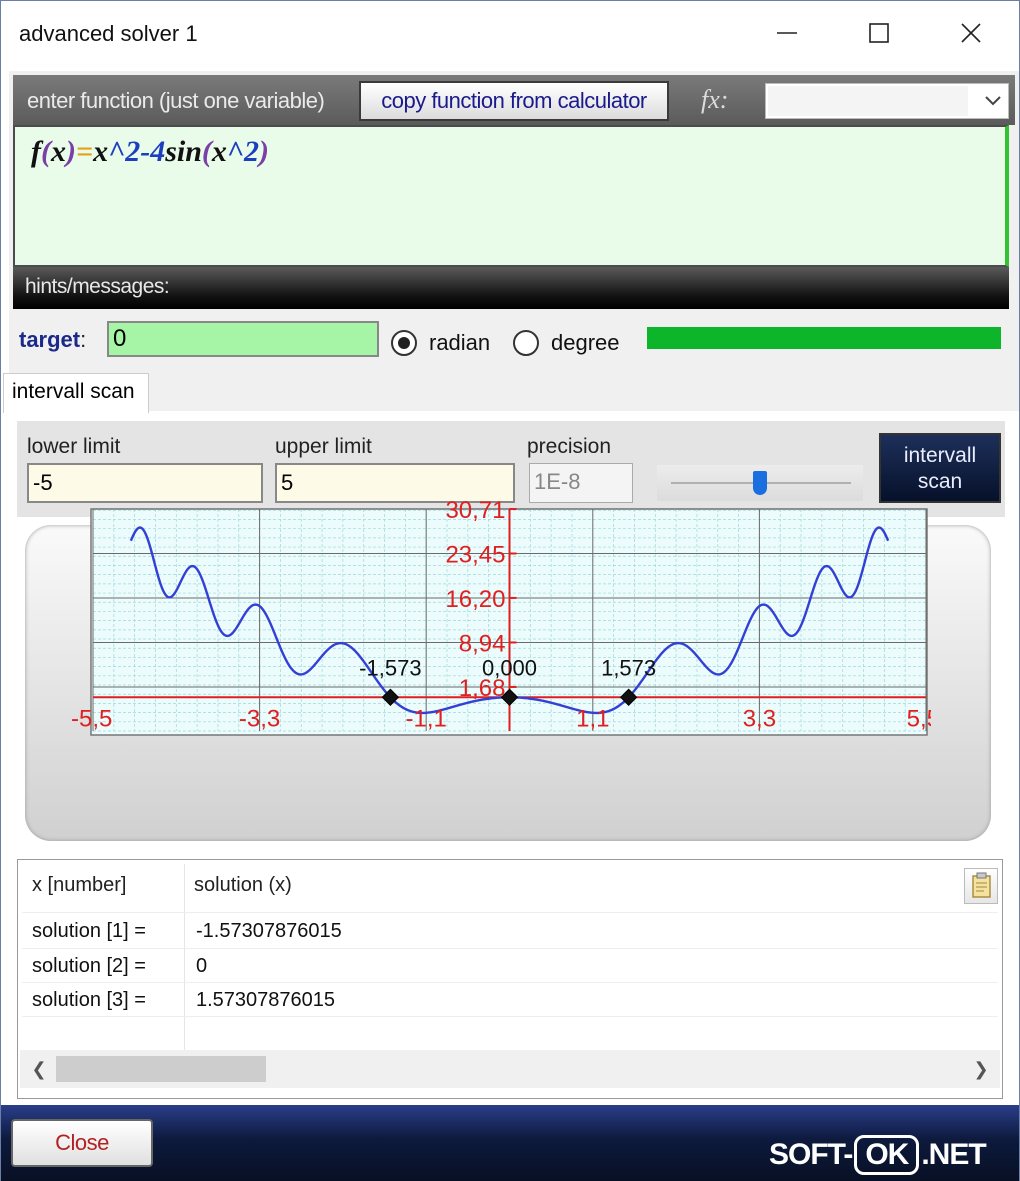  What do you see at coordinates (85, 151) in the screenshot?
I see `function-token: =` at bounding box center [85, 151].